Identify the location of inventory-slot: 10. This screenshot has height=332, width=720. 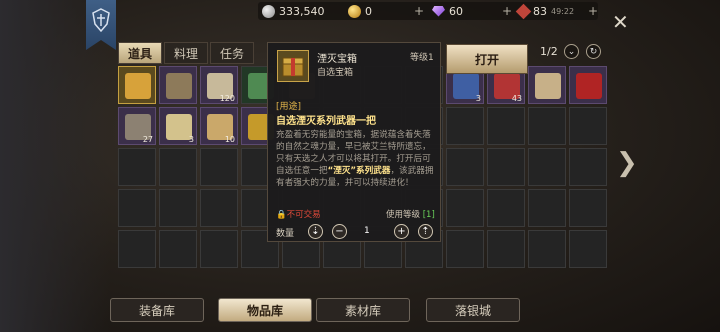
(219, 126).